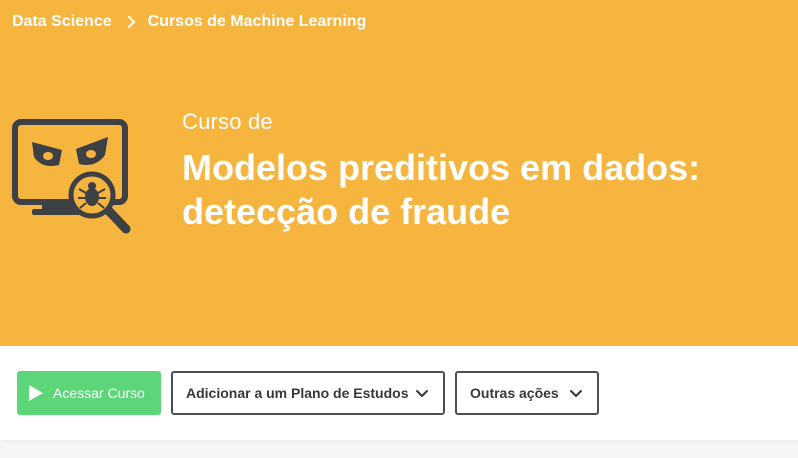 The image size is (798, 458). I want to click on add-to-study-plan-label: Adicionar a um Plano de Estudos, so click(297, 393).